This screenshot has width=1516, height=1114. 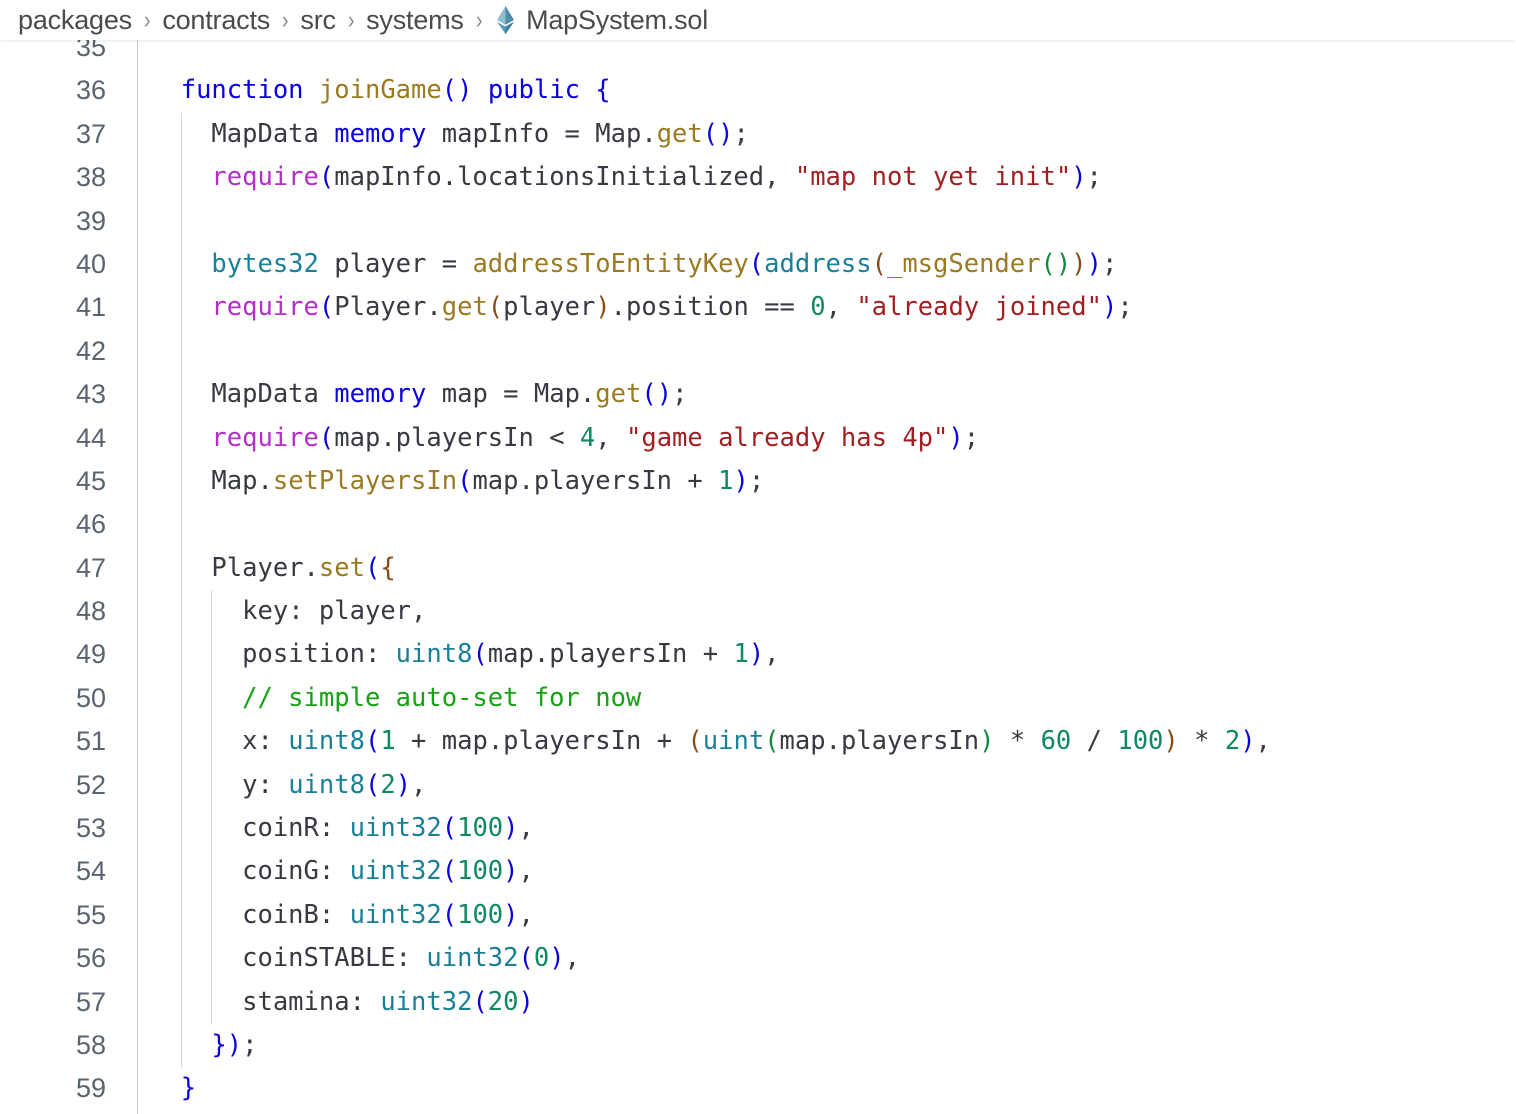 What do you see at coordinates (334, 784) in the screenshot?
I see `code-line-text: y: uint8(2),` at bounding box center [334, 784].